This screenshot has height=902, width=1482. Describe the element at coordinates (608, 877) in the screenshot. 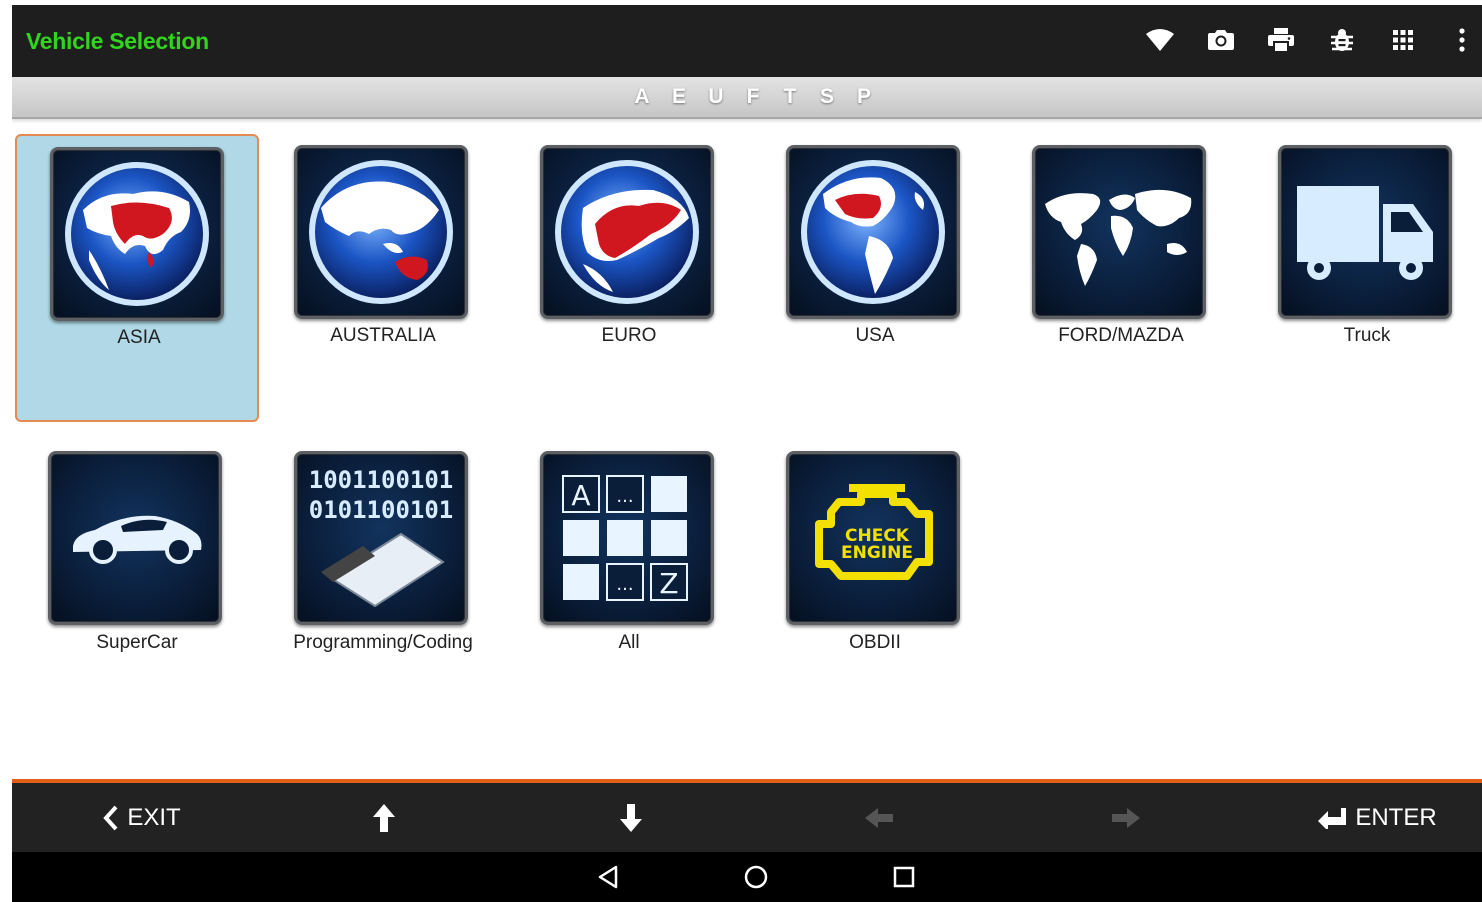

I see `back-icon` at that location.